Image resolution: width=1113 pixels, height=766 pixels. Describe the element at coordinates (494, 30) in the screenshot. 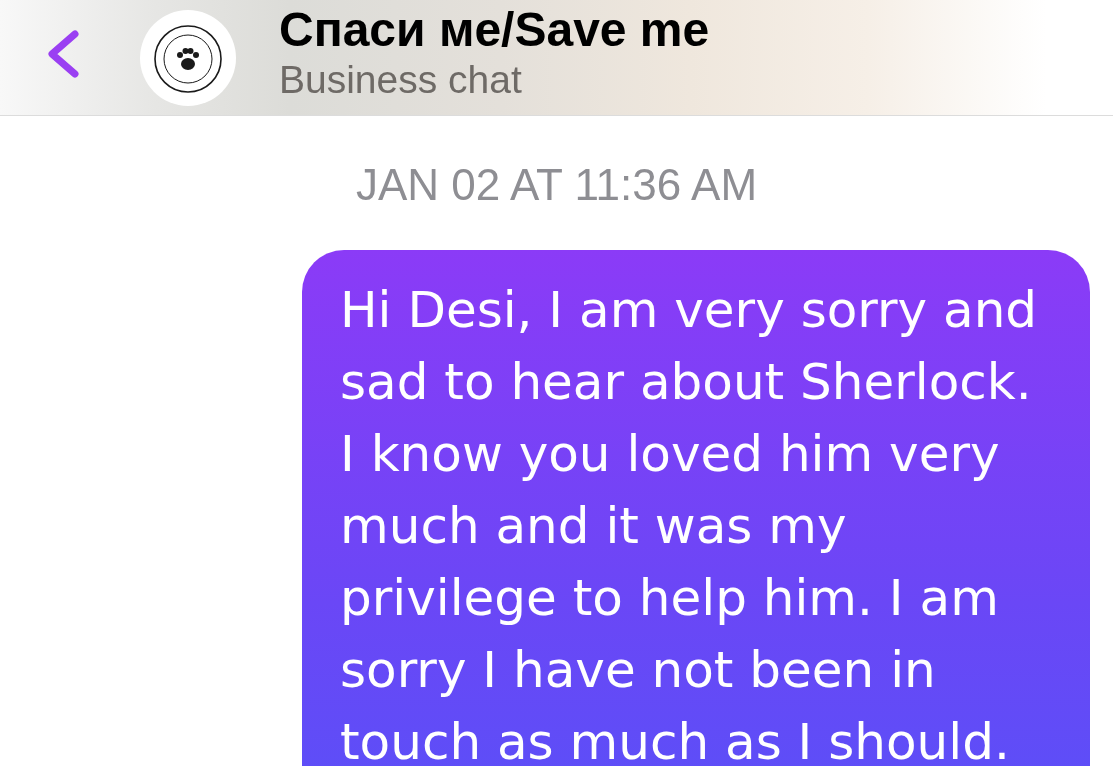

I see `chat-title: Спаси ме/Save me` at that location.